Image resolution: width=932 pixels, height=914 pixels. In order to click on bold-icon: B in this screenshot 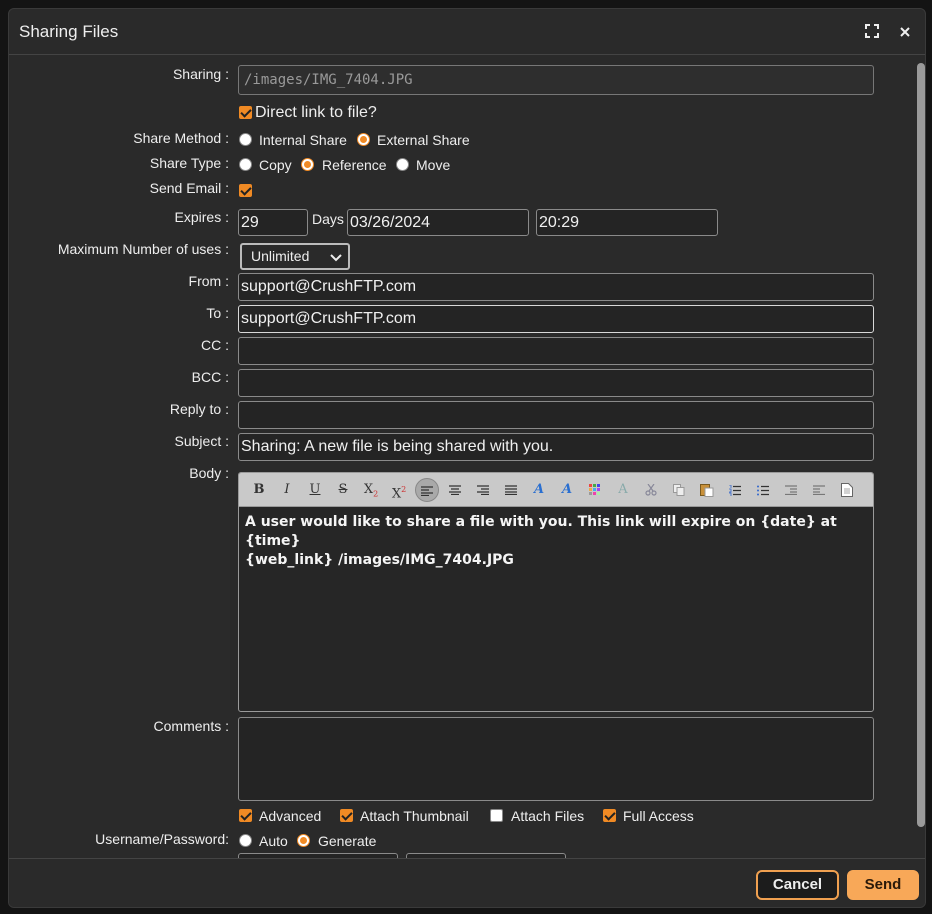, I will do `click(259, 490)`.